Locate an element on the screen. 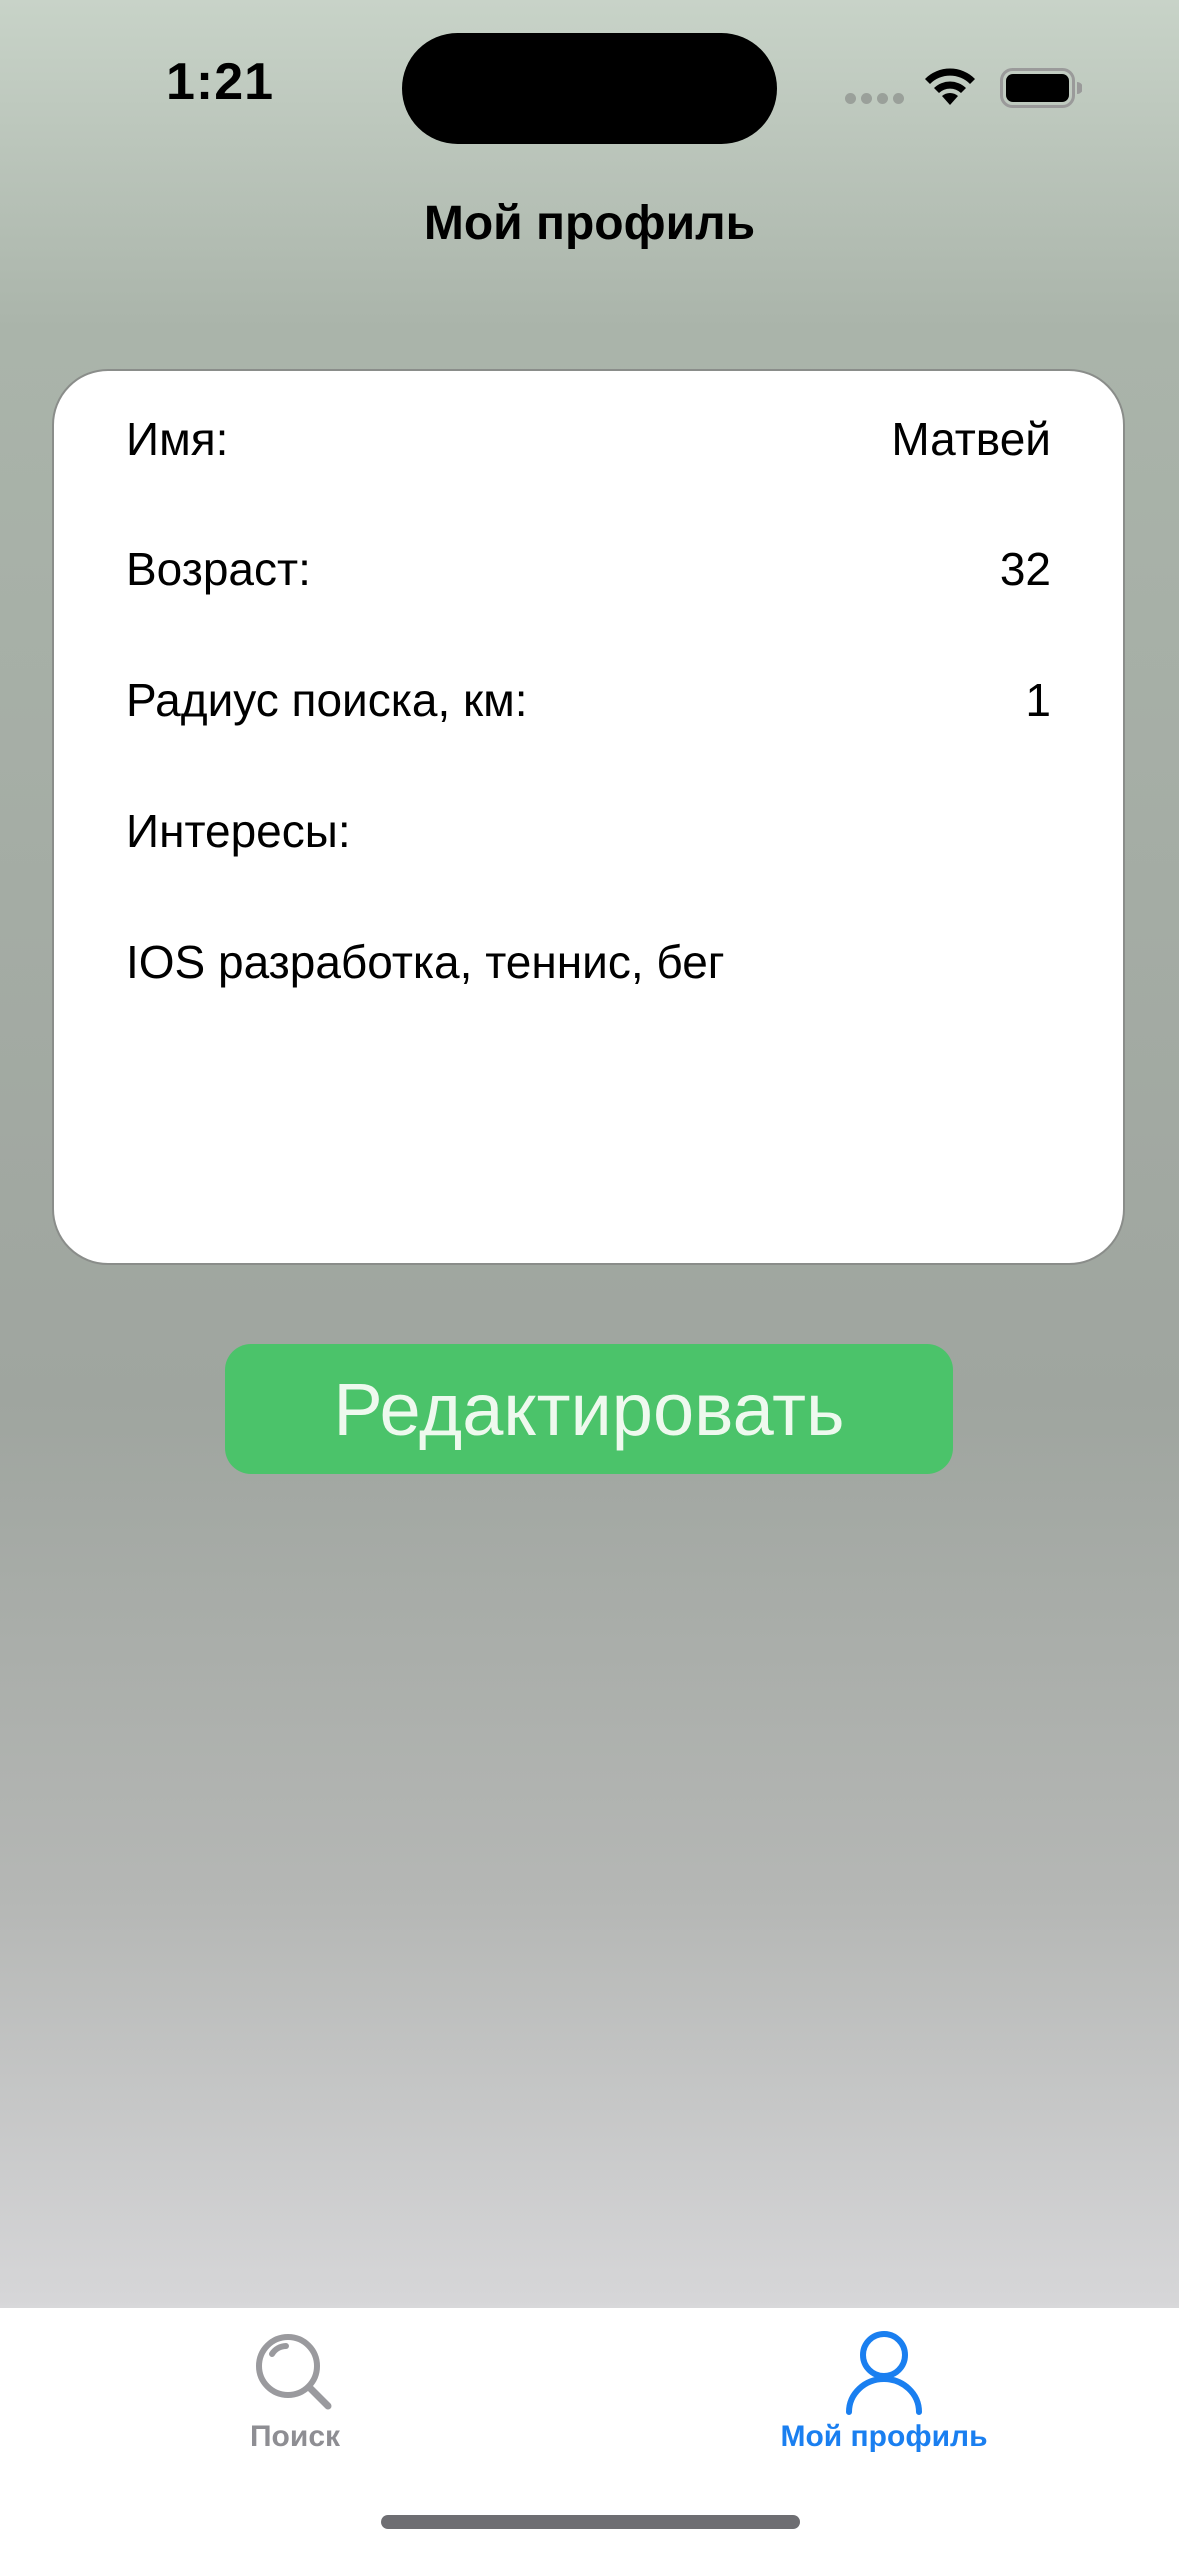  tab-profile-label: Мой профиль is located at coordinates (884, 2436).